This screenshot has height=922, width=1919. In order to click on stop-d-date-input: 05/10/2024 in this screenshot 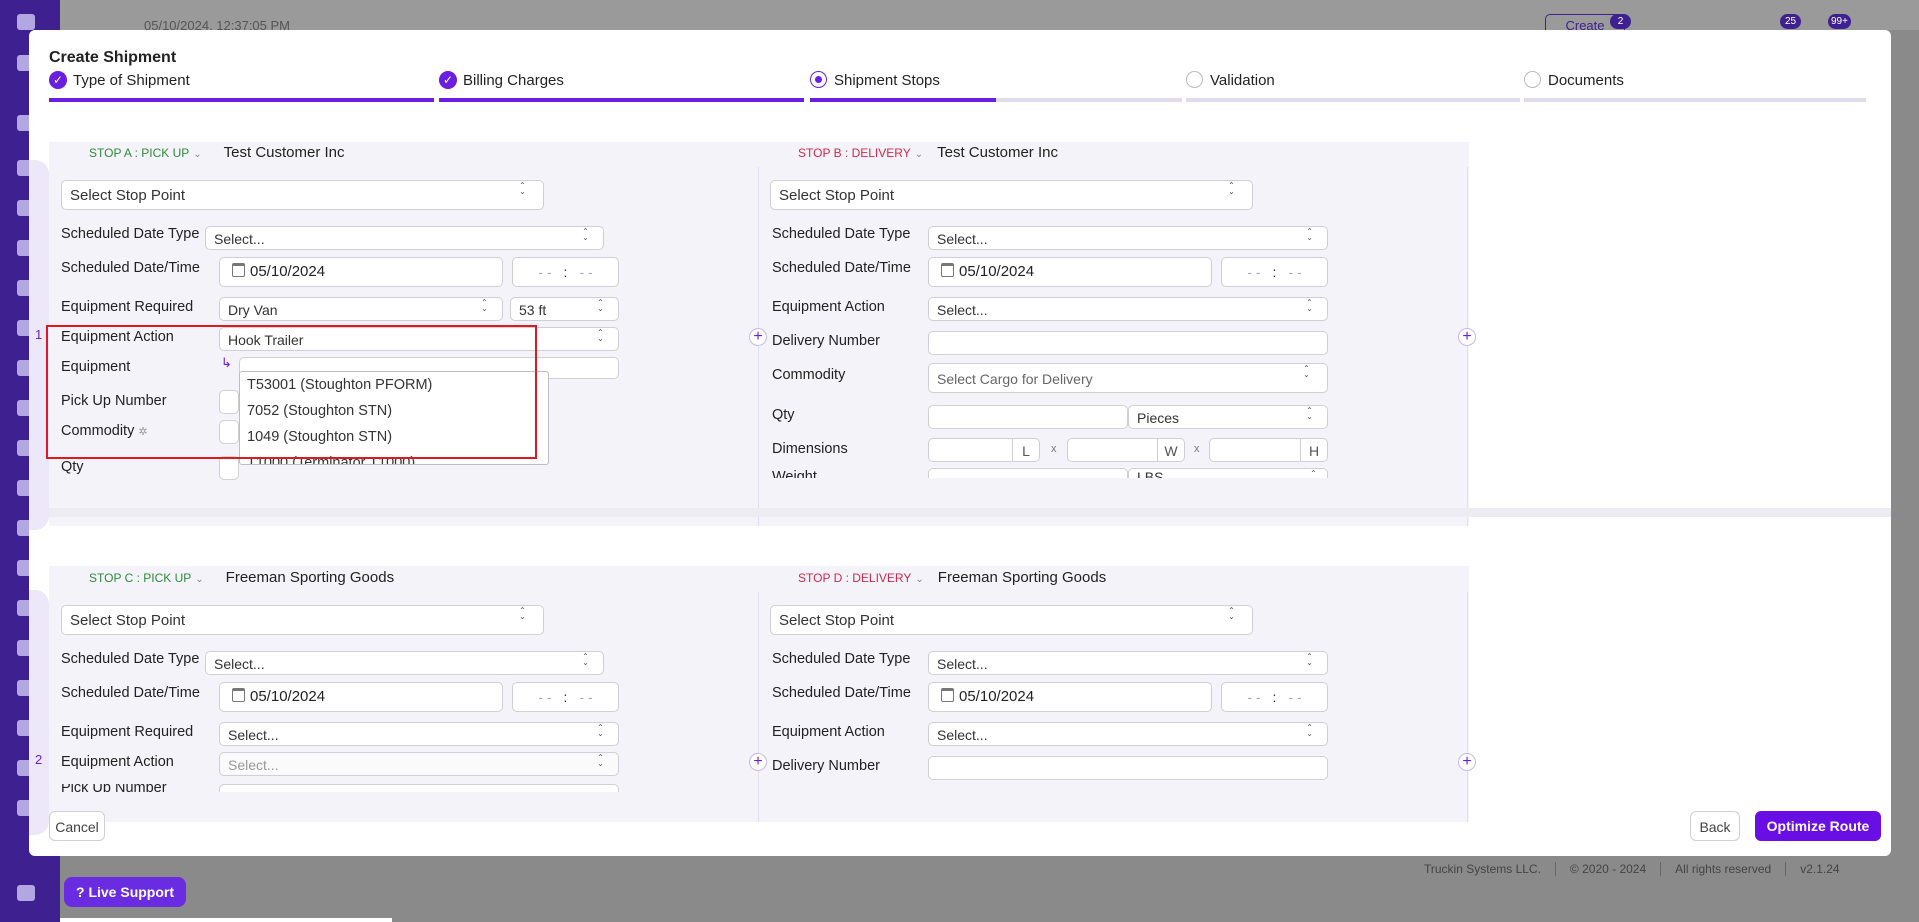, I will do `click(1070, 697)`.